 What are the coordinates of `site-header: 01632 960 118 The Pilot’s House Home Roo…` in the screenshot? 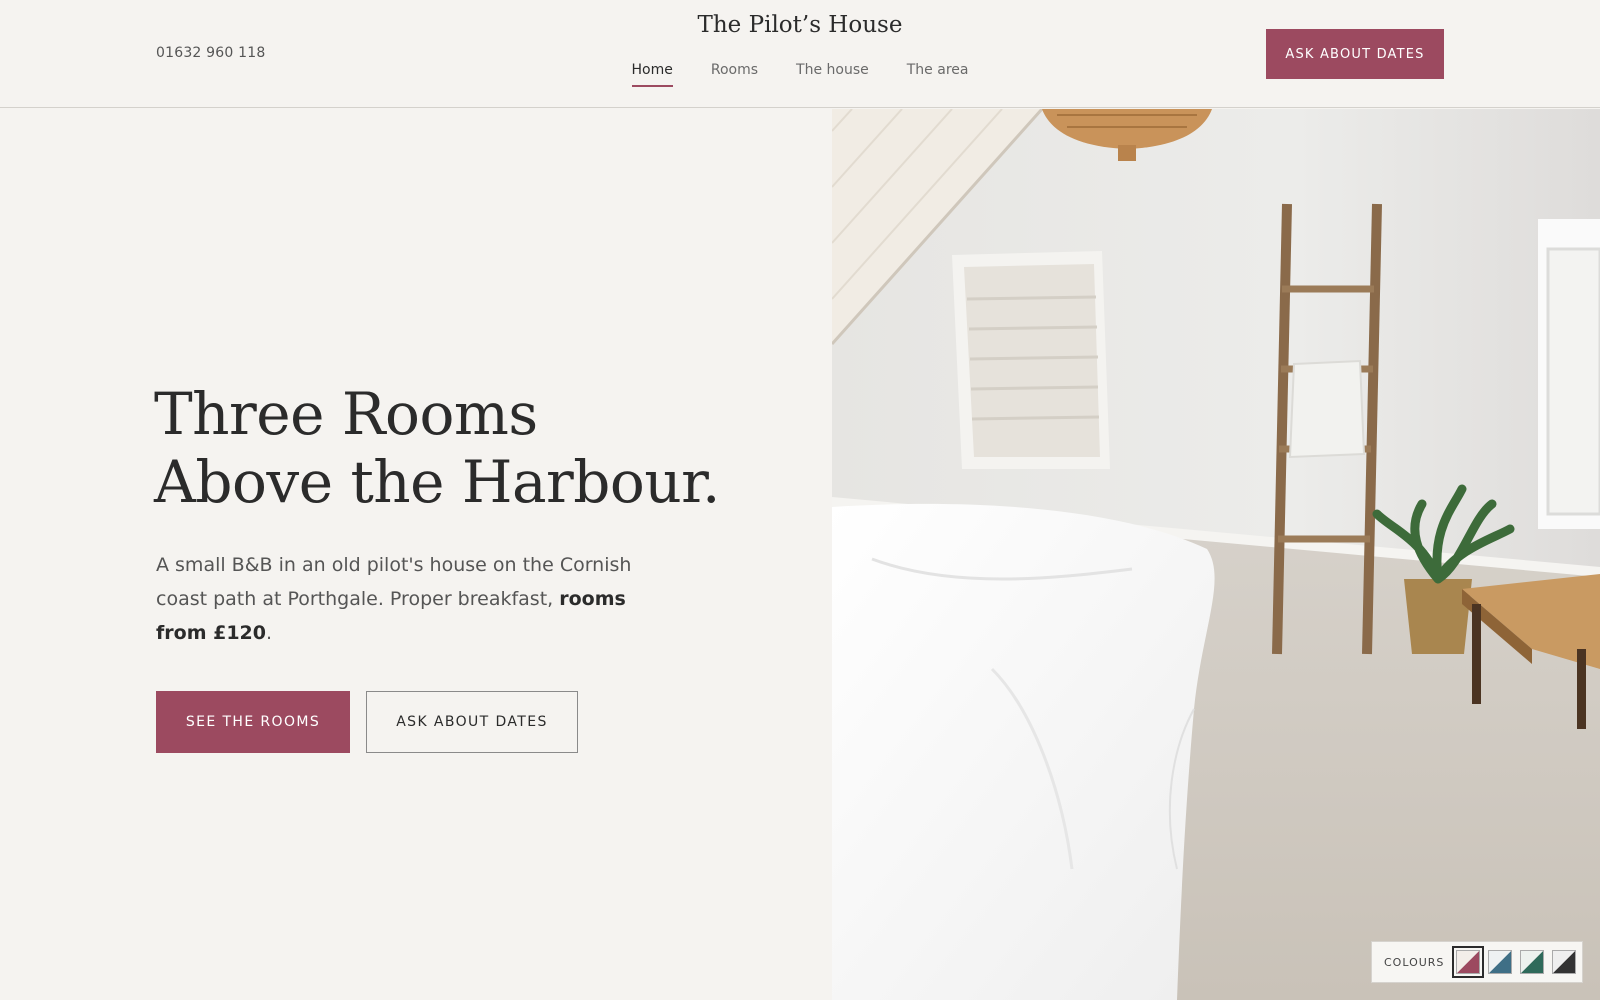 It's located at (800, 54).